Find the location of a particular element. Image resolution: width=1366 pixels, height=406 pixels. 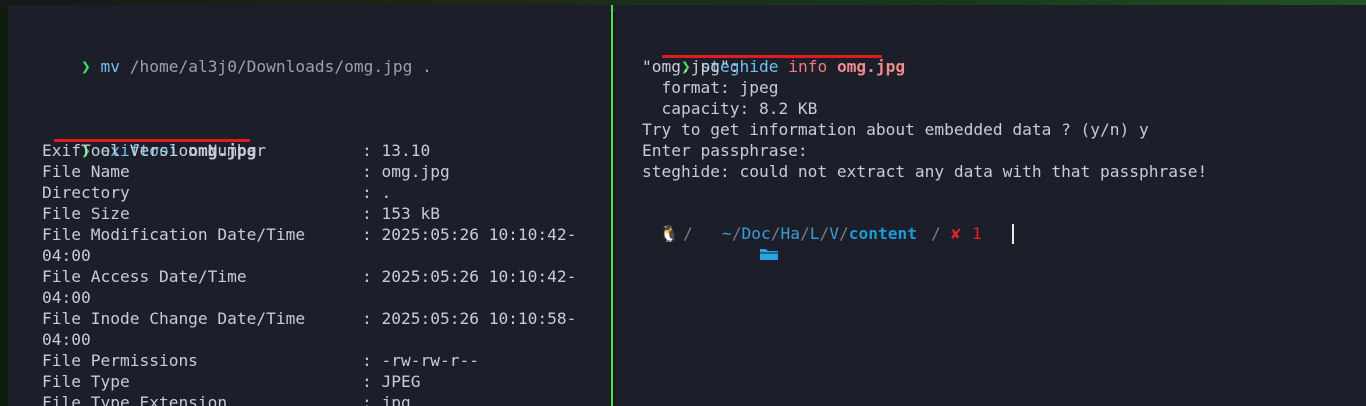

exif-value: : omg.jpg is located at coordinates (406, 171).